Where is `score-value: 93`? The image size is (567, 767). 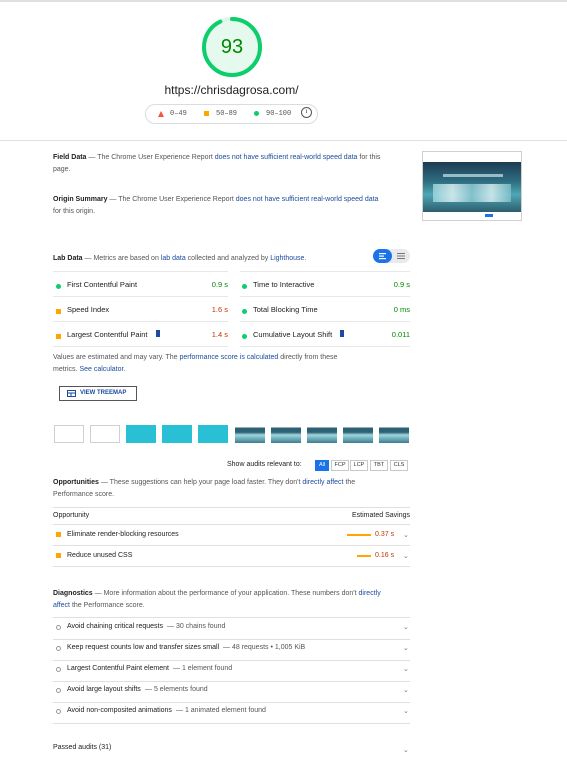 score-value: 93 is located at coordinates (232, 47).